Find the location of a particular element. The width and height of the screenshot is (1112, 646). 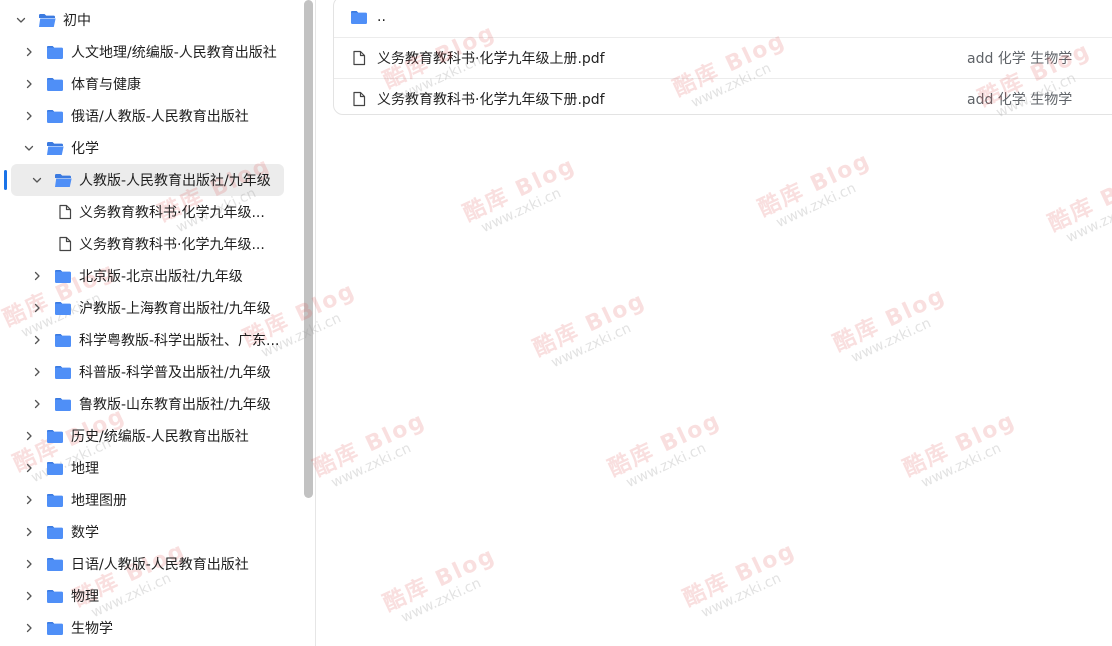

tree-folder-item: 物理 is located at coordinates (150, 596).